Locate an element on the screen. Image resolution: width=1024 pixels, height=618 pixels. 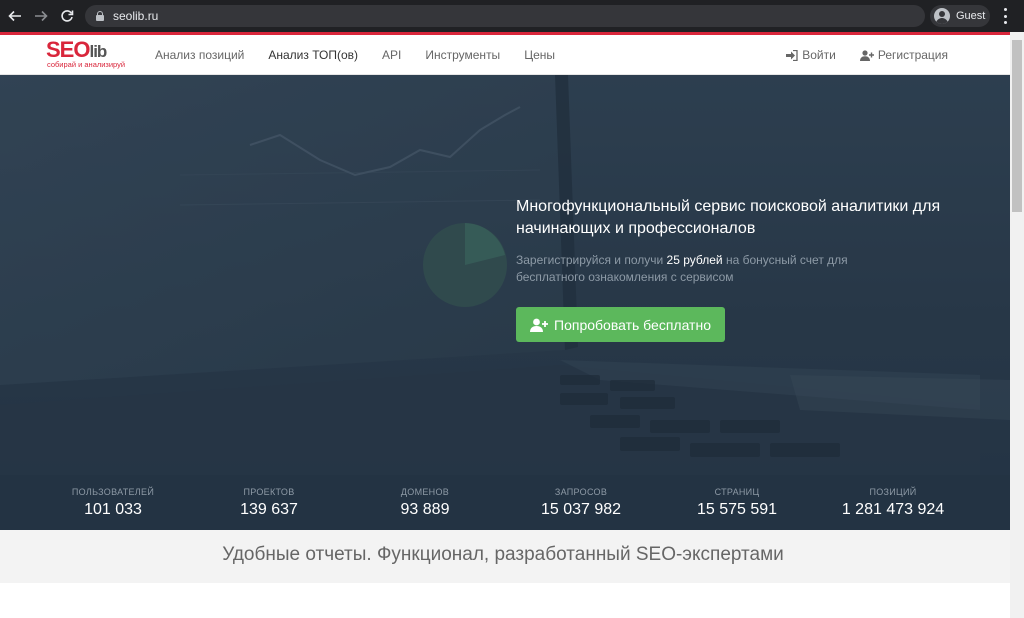
logo-tagline: собирай и анализируй is located at coordinates (86, 64).